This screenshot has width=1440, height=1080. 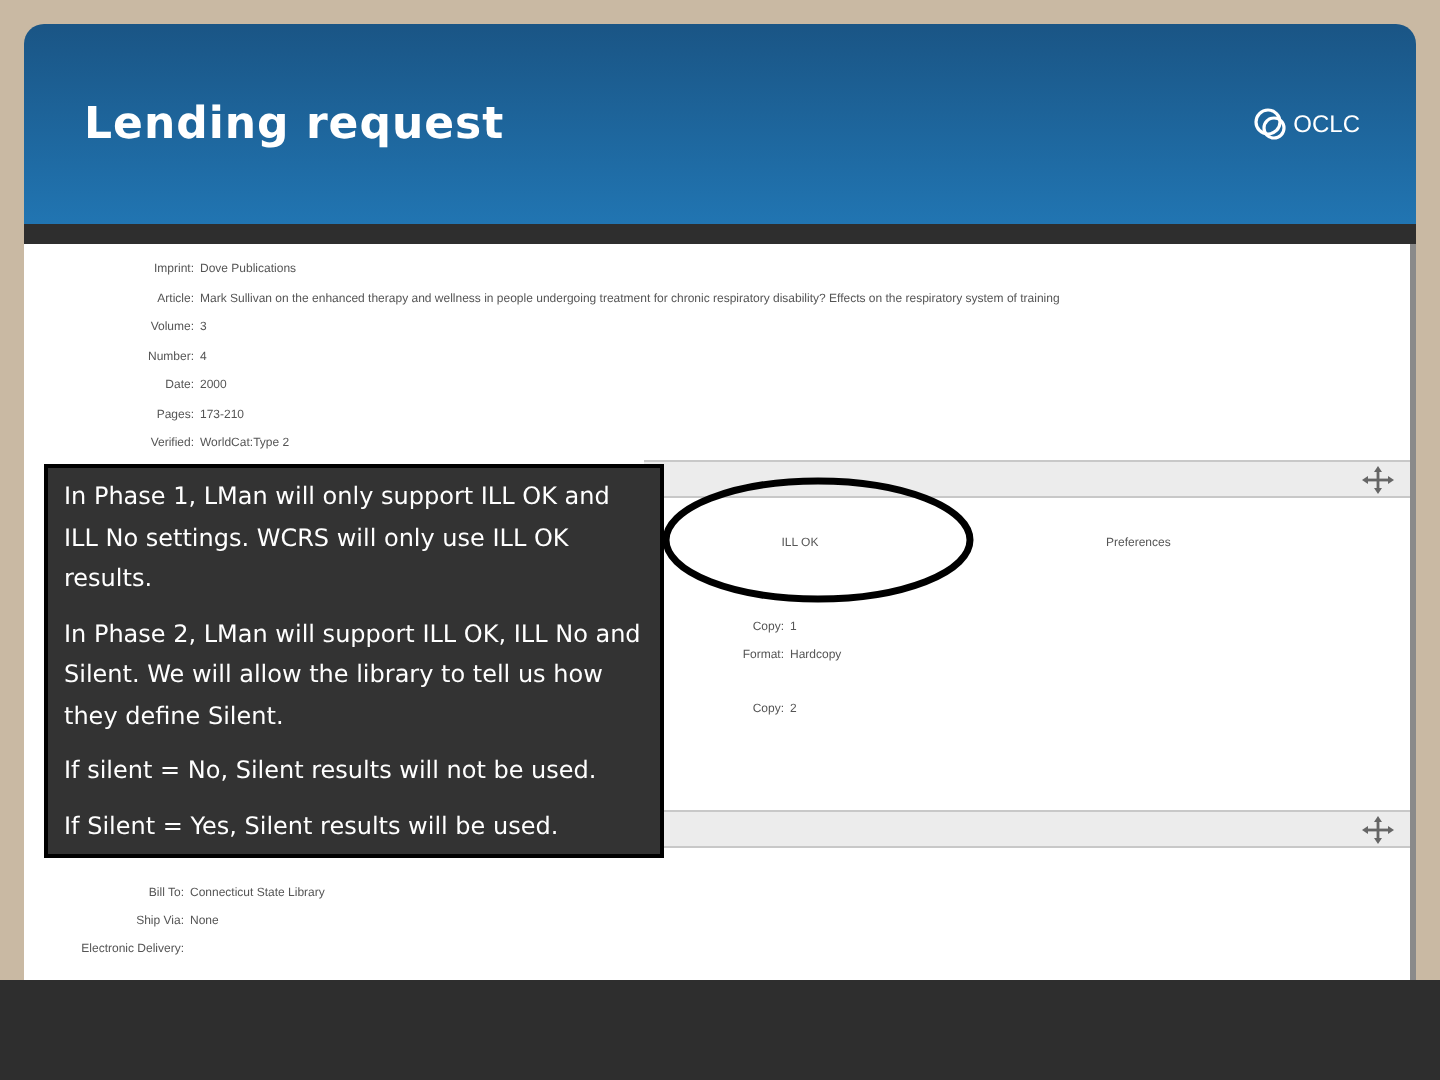 I want to click on logo-icon, so click(x=1269, y=124).